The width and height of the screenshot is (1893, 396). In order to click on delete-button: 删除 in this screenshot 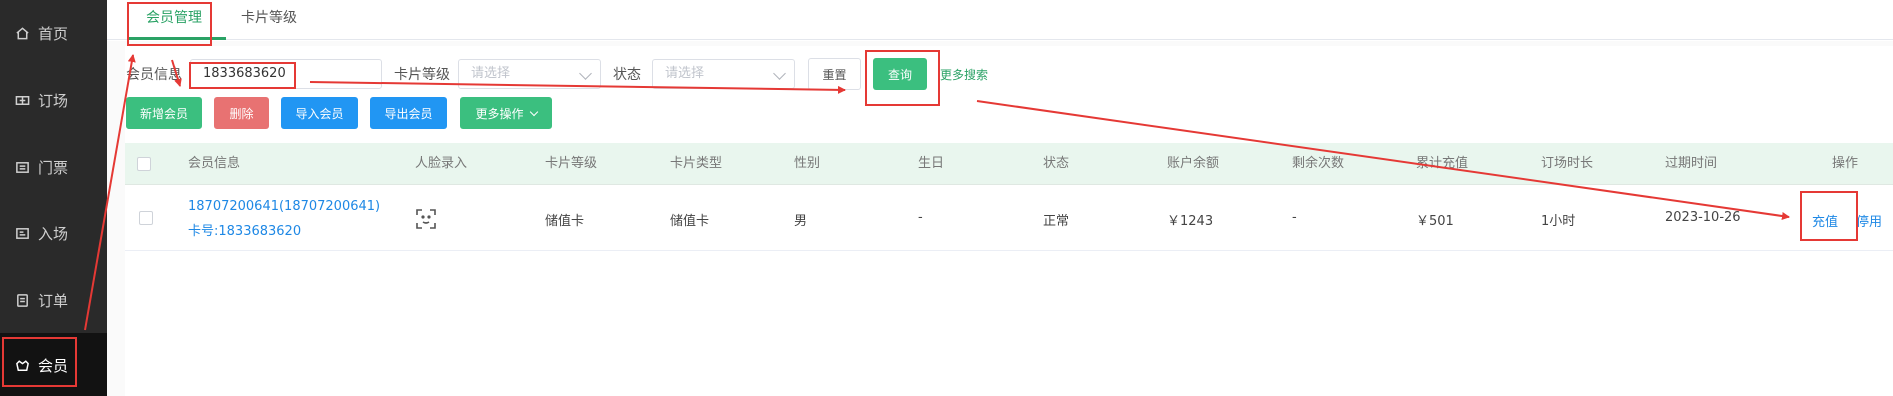, I will do `click(241, 113)`.